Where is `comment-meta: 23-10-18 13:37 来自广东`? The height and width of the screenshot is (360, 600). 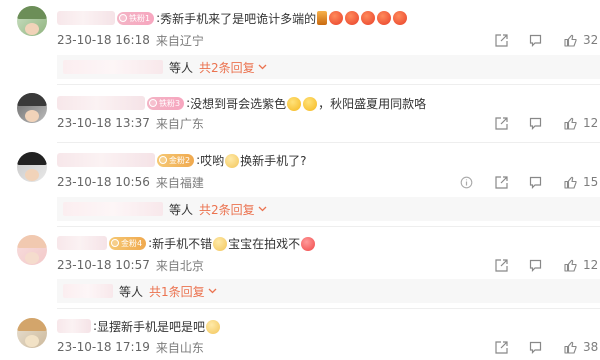
comment-meta: 23-10-18 13:37 来自广东 is located at coordinates (130, 123).